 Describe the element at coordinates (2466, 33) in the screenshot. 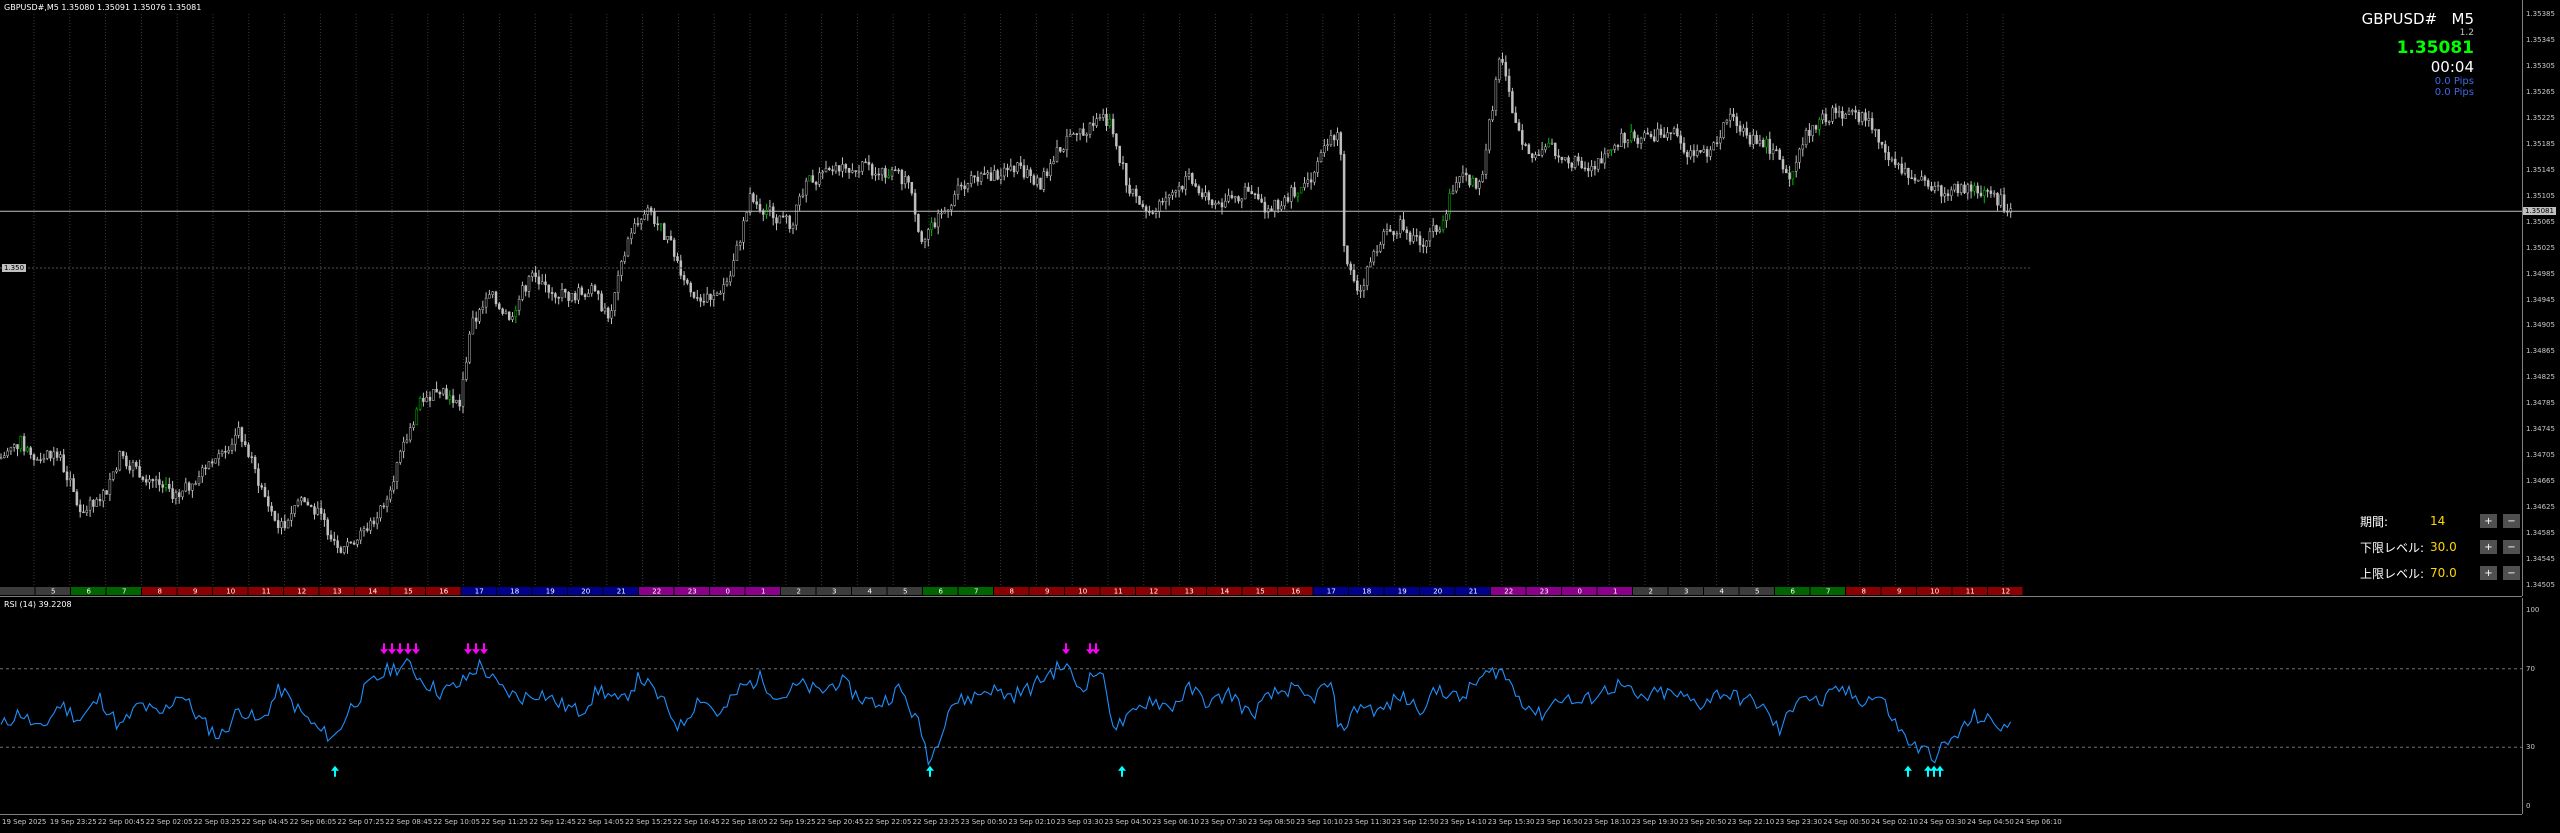

I see `spread-label: 1.2` at that location.